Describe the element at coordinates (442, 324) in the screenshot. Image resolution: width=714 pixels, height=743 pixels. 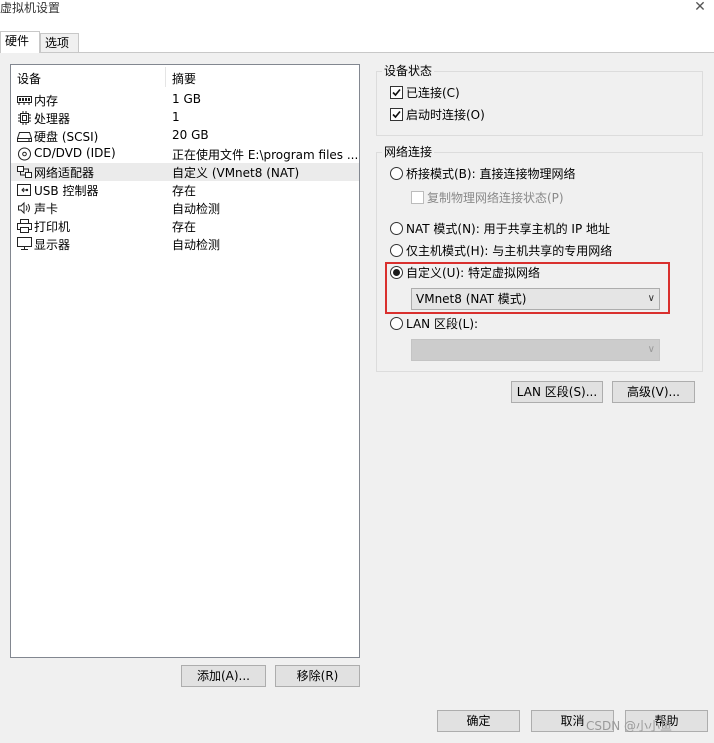
I see `lan-segment-label: LAN 区段(L):` at that location.